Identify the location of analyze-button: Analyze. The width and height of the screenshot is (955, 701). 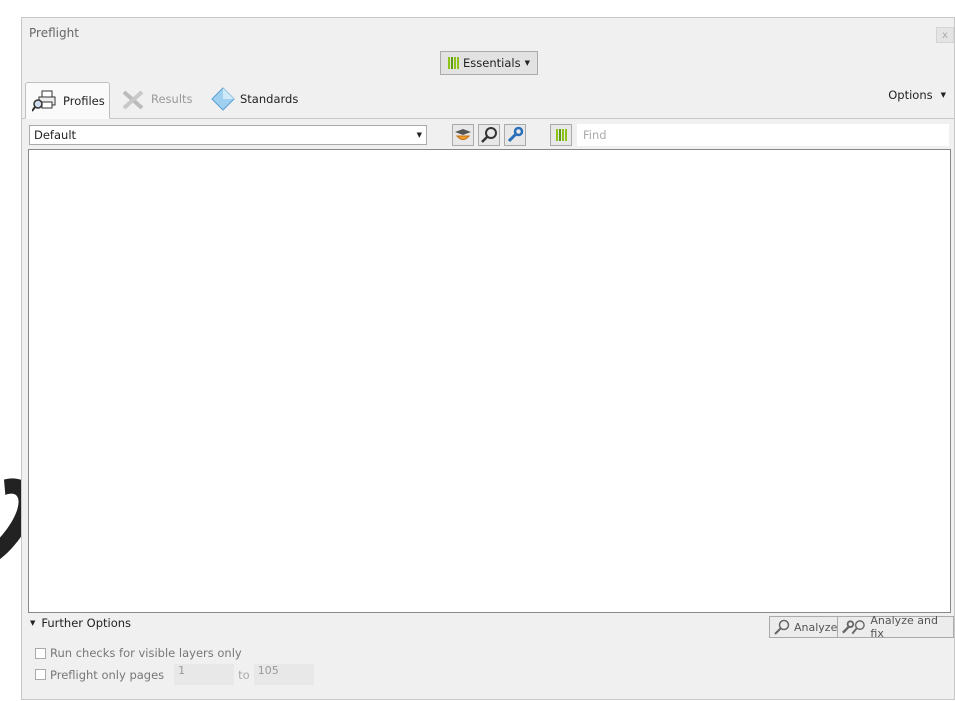
(805, 627).